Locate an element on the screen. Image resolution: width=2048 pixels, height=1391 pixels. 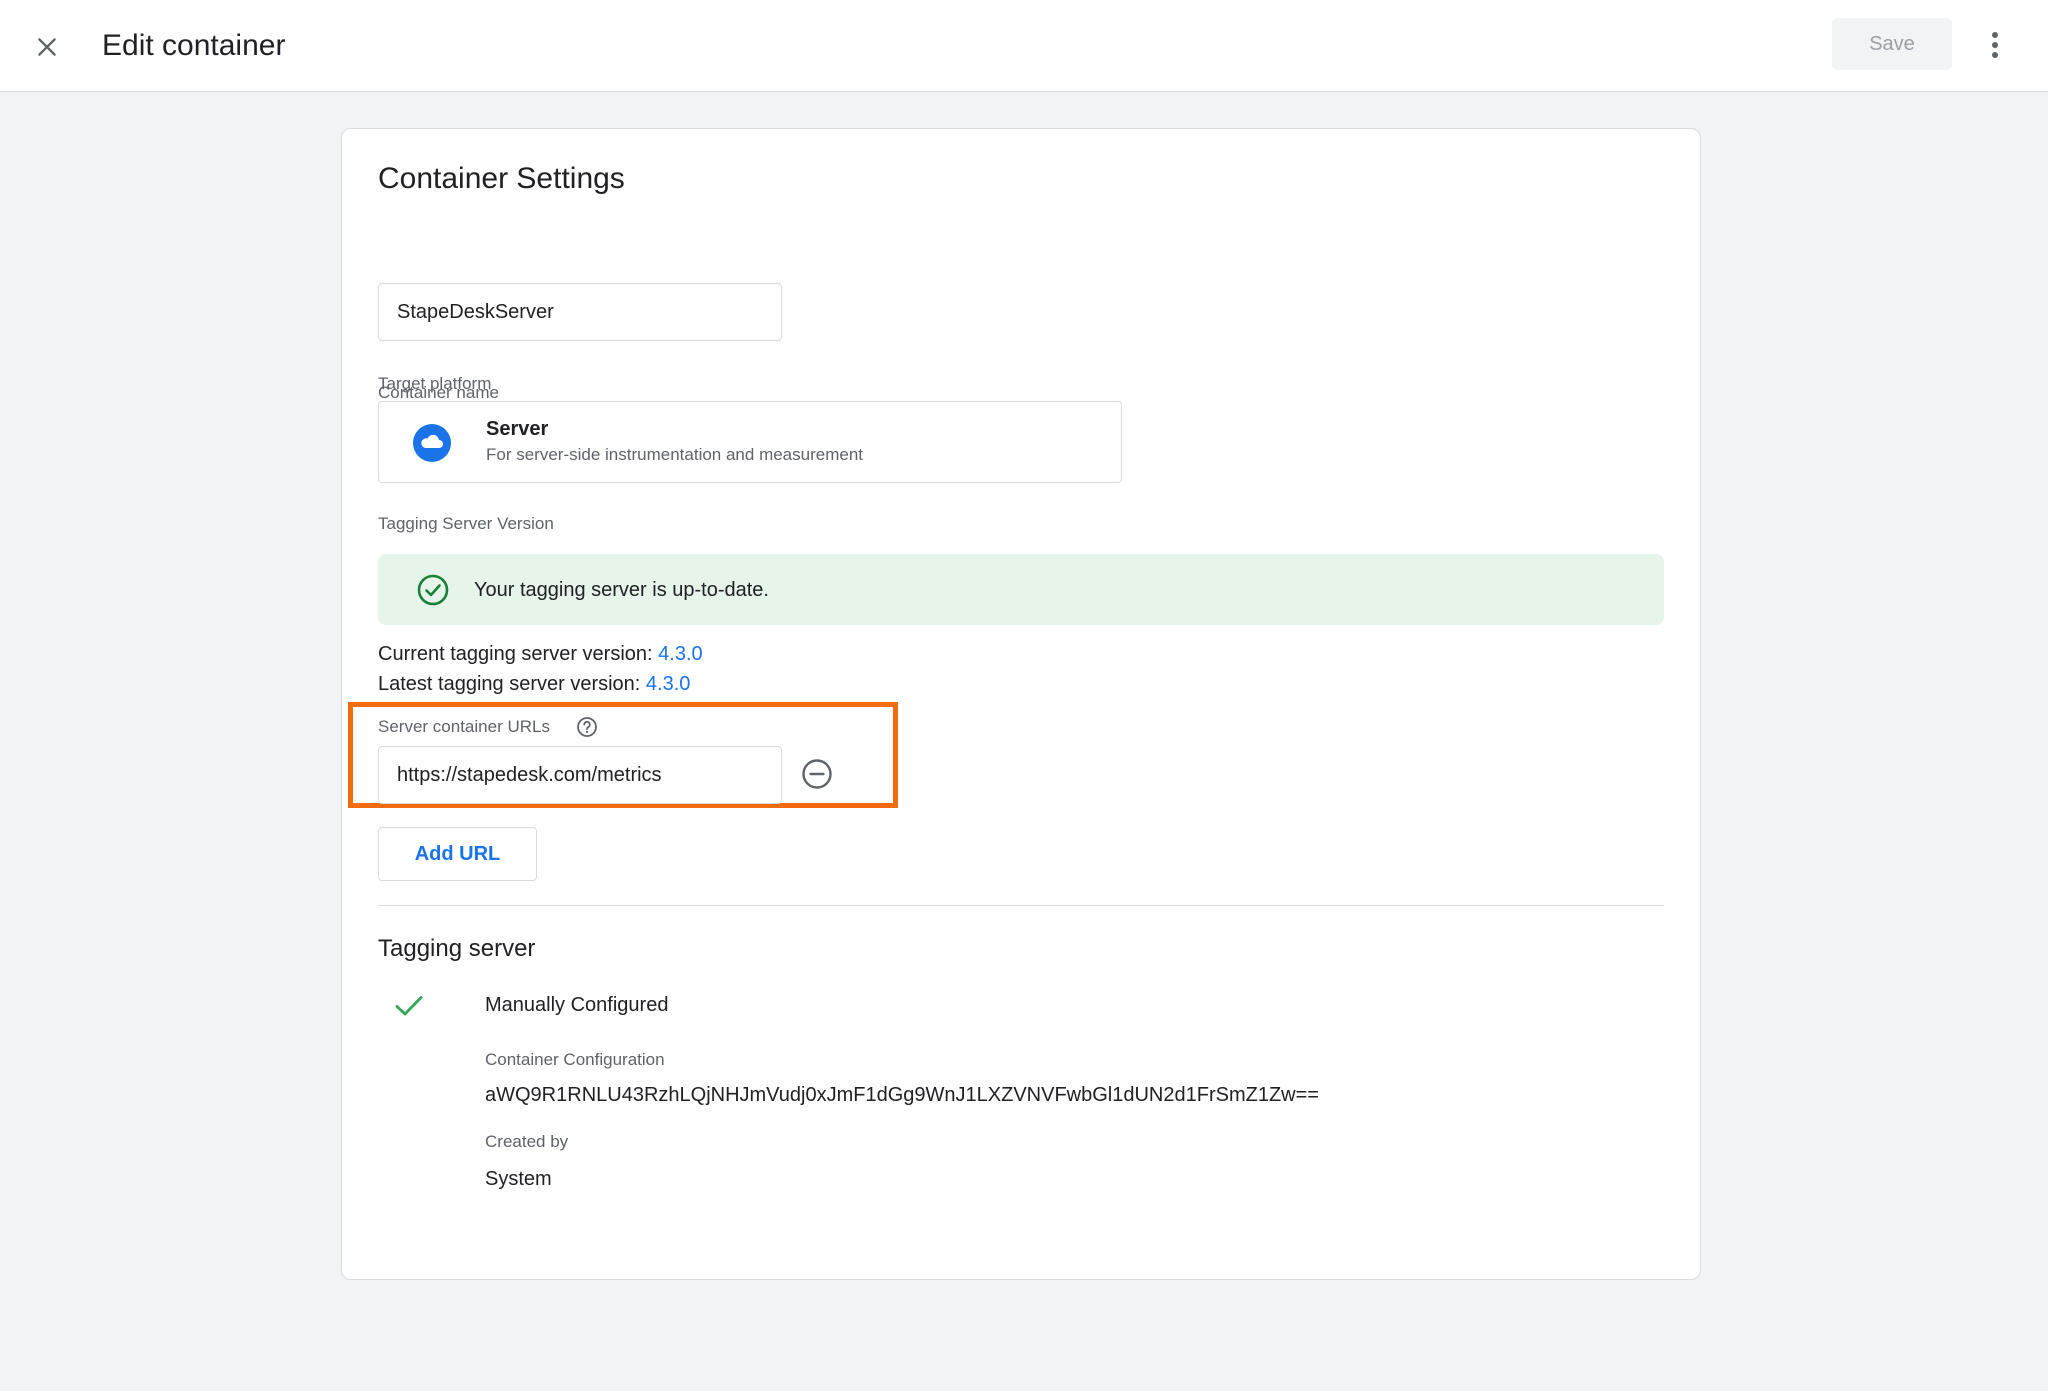
more-options-button is located at coordinates (1995, 45).